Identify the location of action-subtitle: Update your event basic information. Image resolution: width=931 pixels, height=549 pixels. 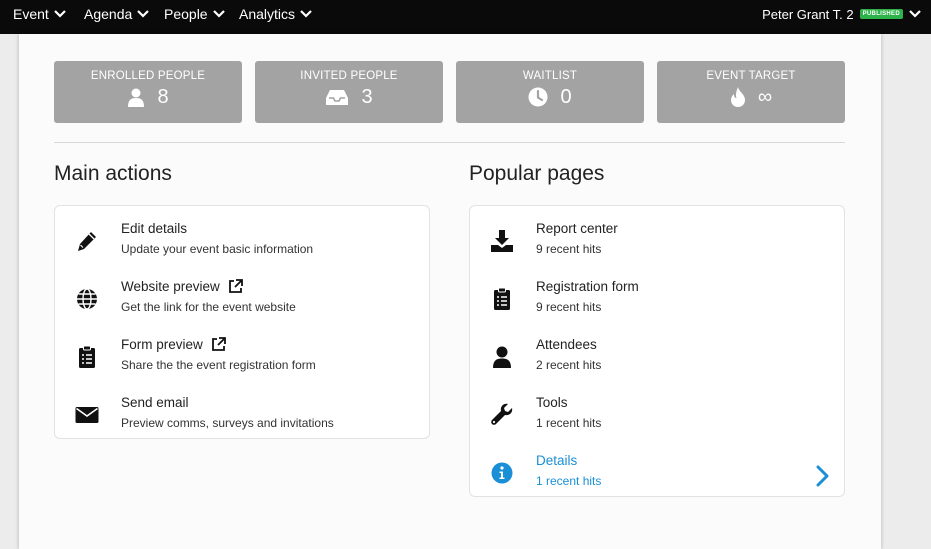
(217, 249).